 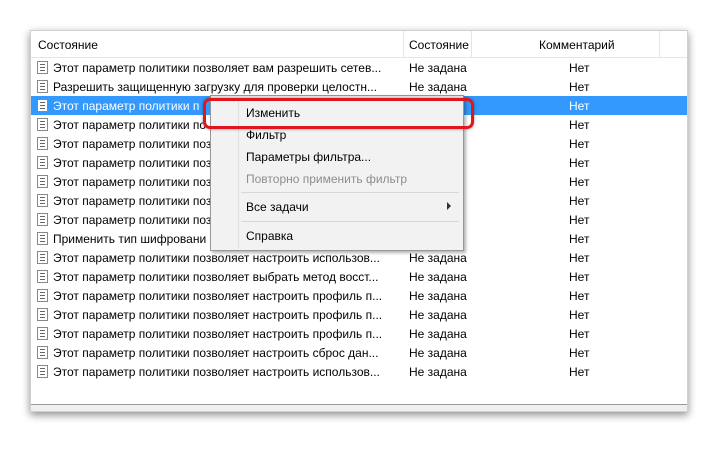 I want to click on menu-item-all-tasks: Все задачи, so click(x=277, y=207).